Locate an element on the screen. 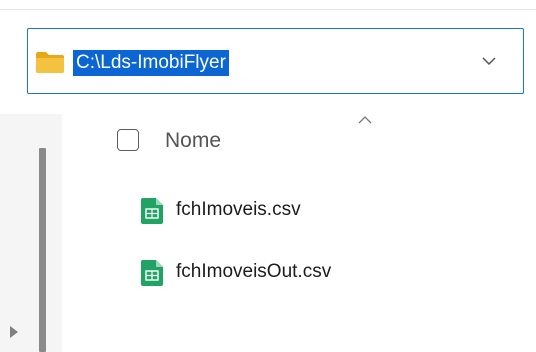  navigation-pane is located at coordinates (31, 233).